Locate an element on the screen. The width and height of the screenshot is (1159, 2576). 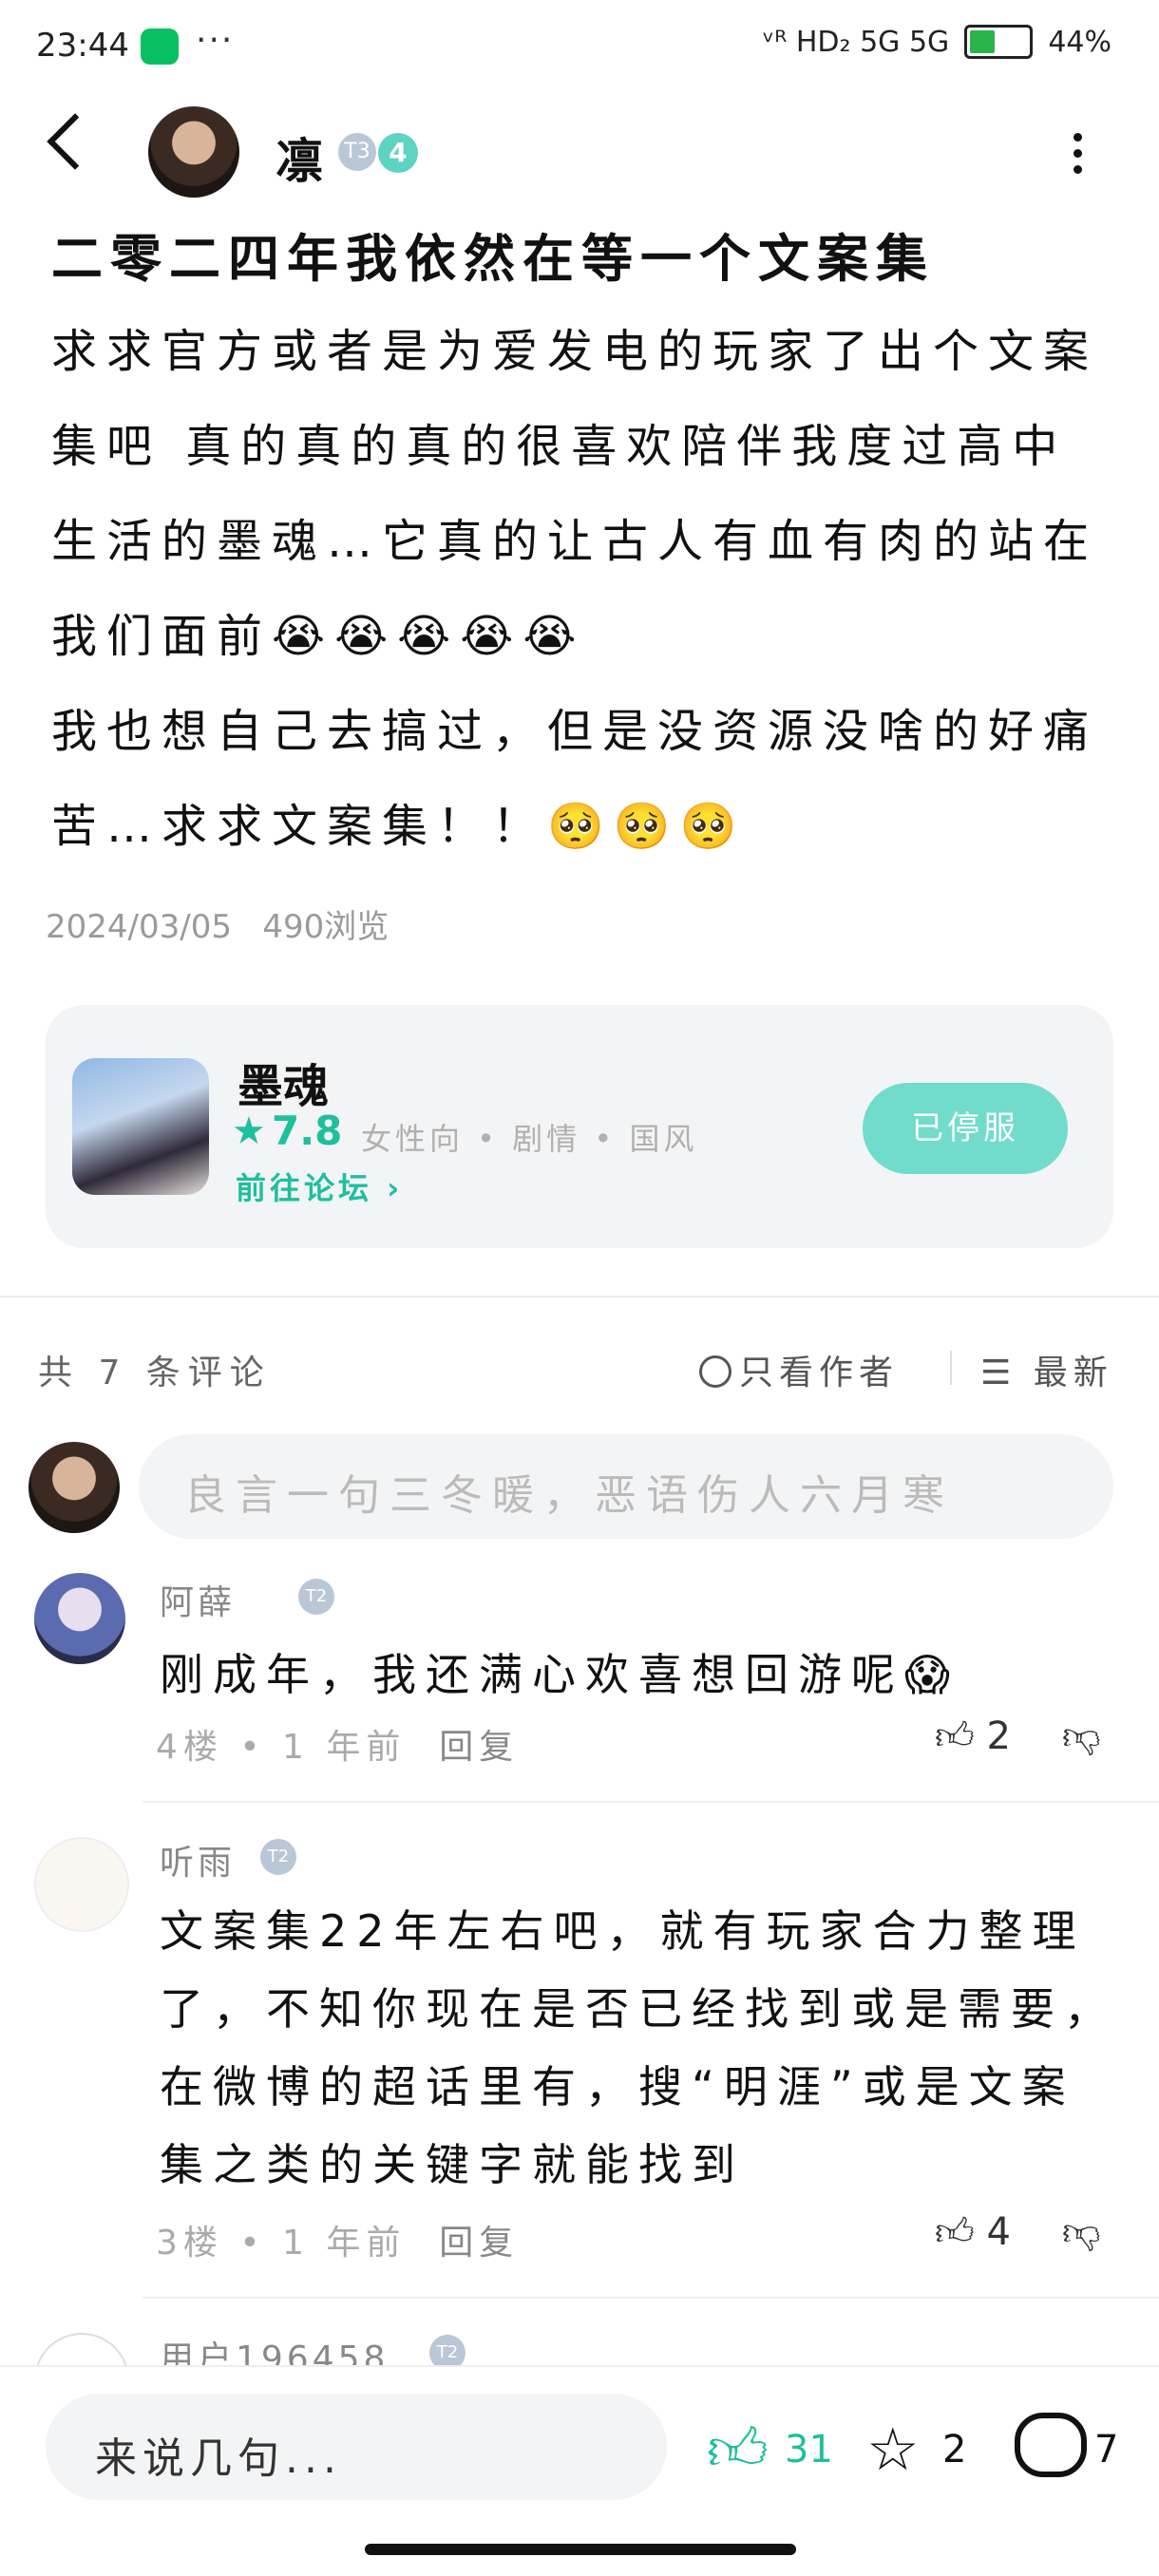
more-notifications-icon: ··· is located at coordinates (215, 40).